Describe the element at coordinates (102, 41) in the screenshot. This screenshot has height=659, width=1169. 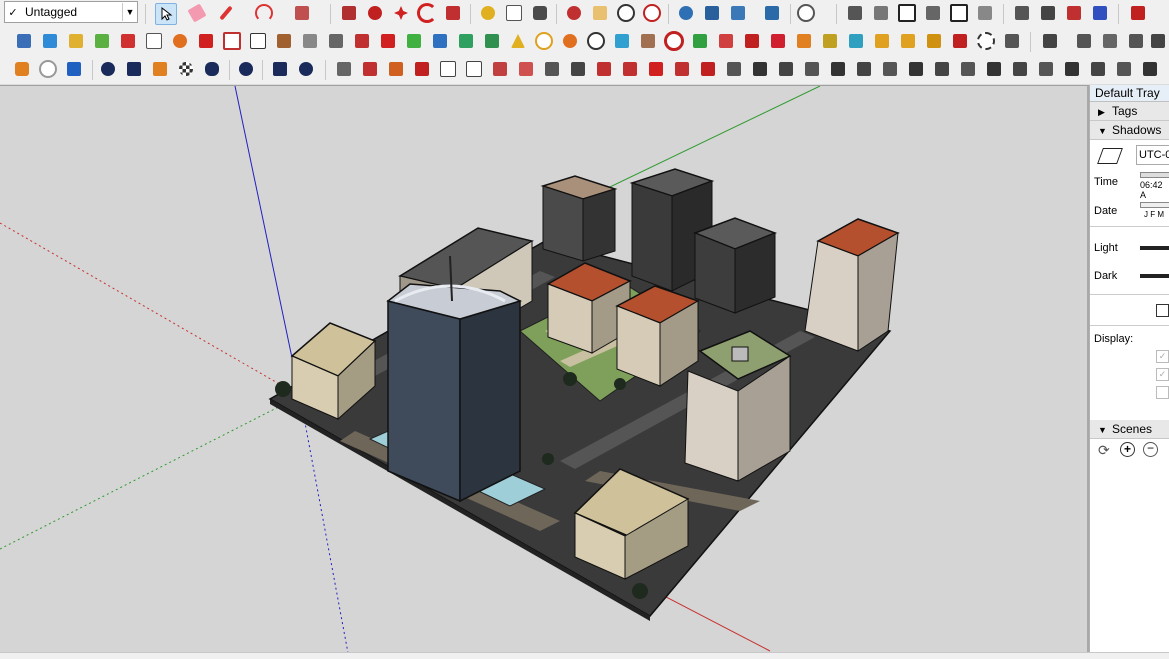
I see `extension-tool-4-button` at that location.